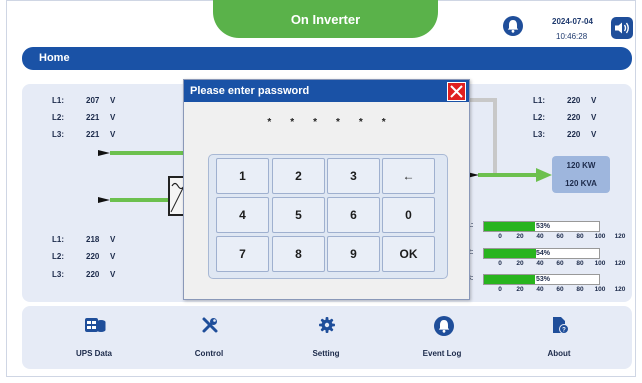 This screenshot has width=642, height=383. I want to click on load-bar-percent: 54%, so click(543, 253).